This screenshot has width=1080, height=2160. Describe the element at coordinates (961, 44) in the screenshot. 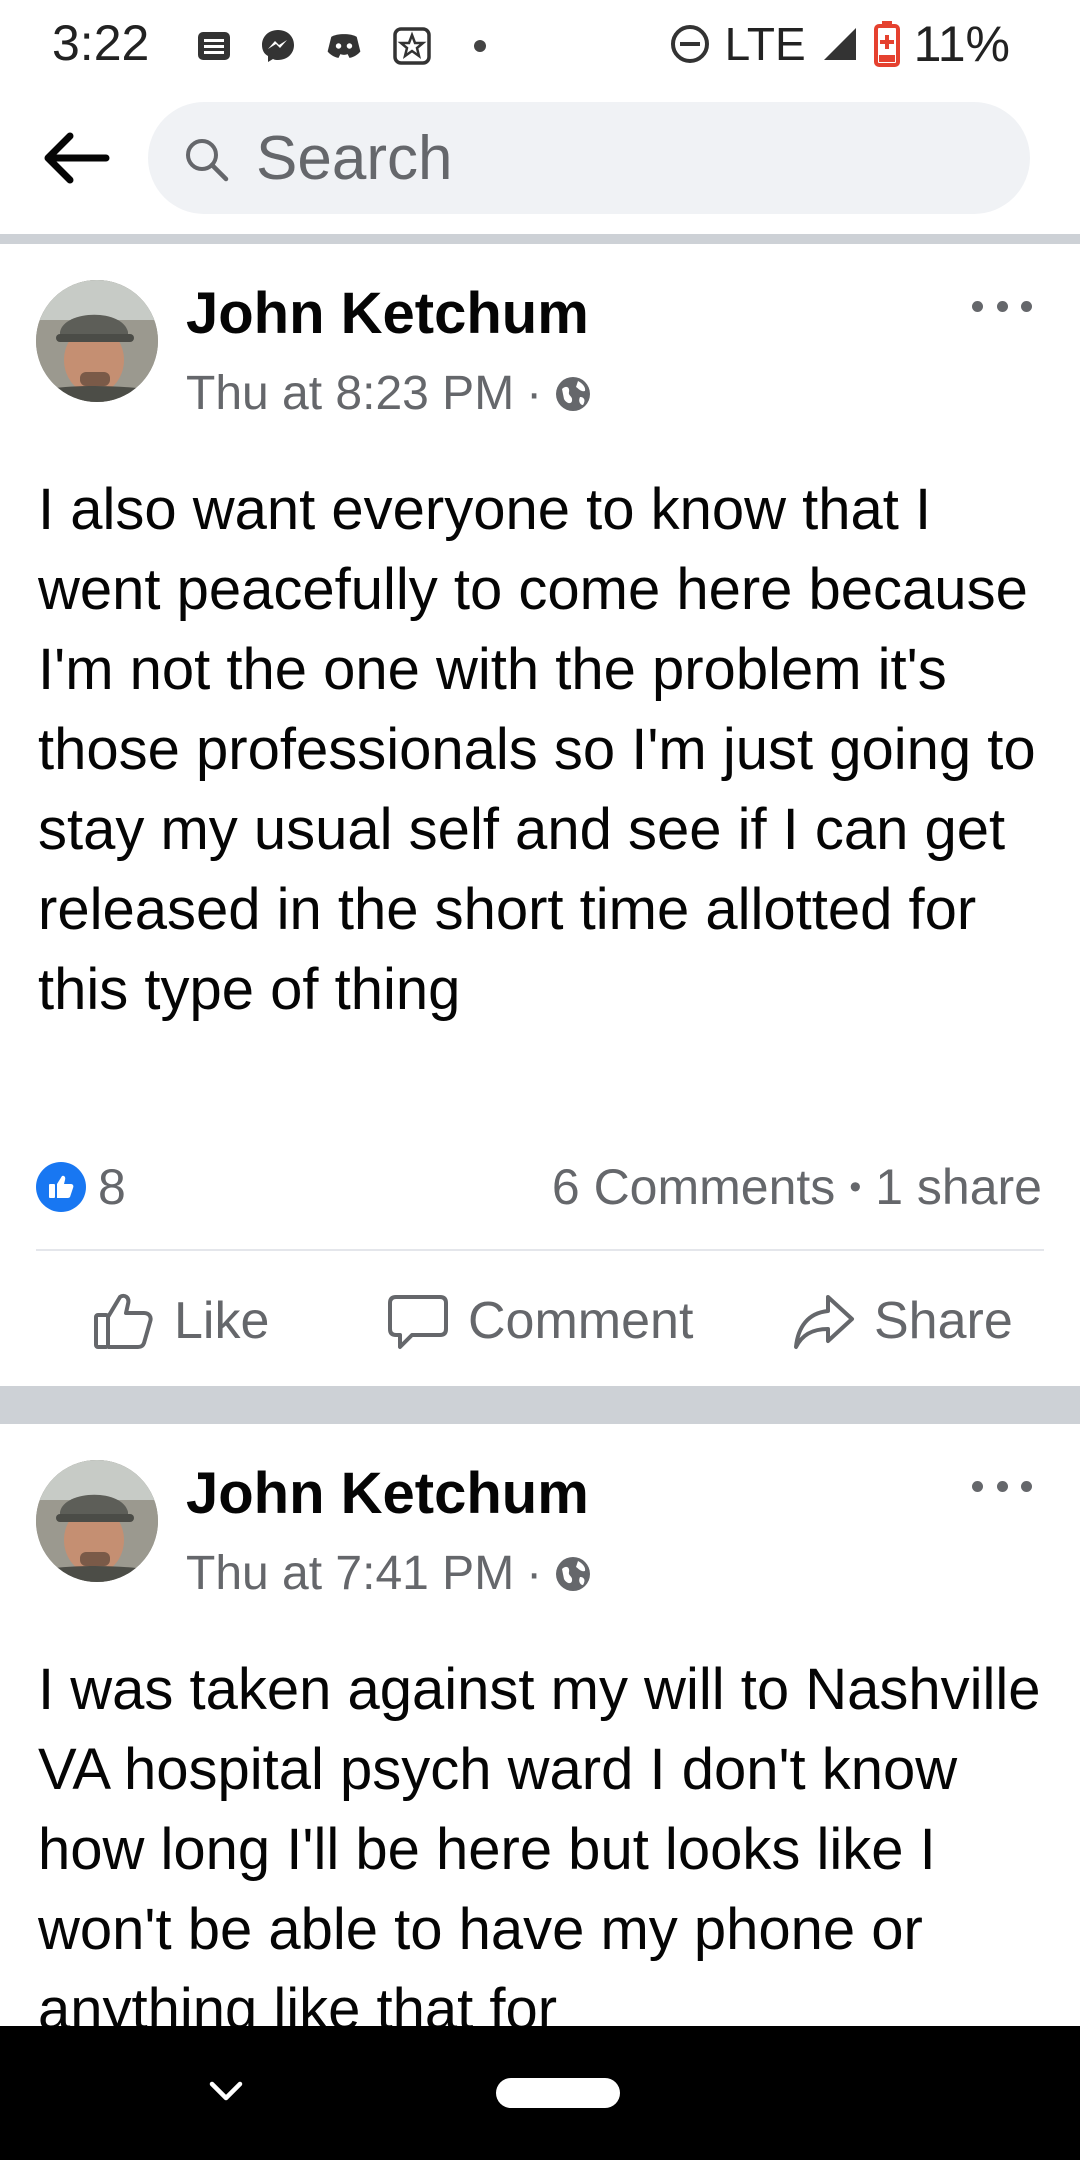

I see `battery-percent: 11%` at that location.